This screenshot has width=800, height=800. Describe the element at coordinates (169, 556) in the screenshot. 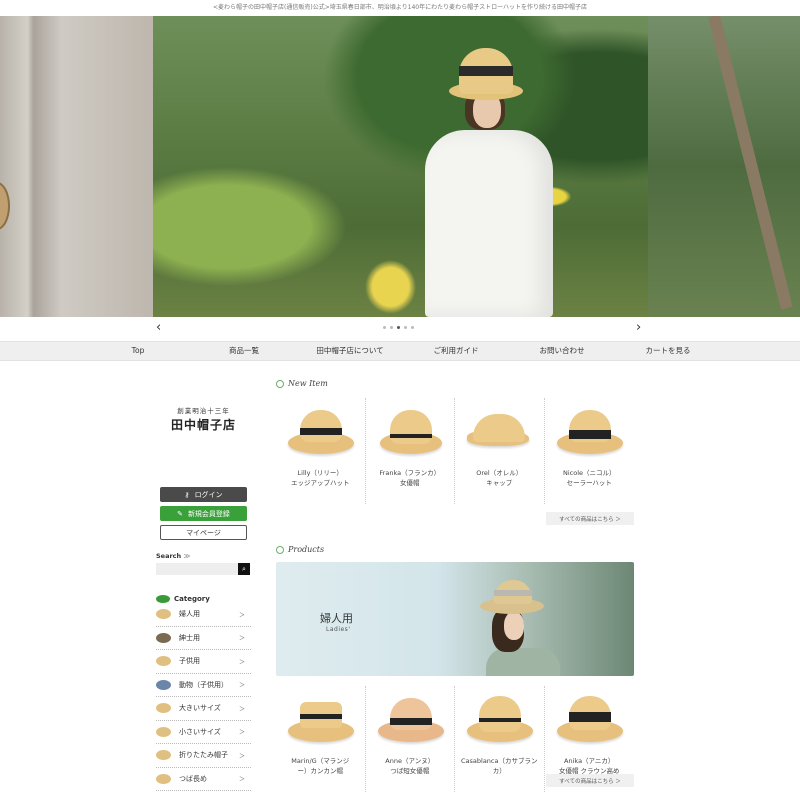

I see `search-label: Search` at that location.